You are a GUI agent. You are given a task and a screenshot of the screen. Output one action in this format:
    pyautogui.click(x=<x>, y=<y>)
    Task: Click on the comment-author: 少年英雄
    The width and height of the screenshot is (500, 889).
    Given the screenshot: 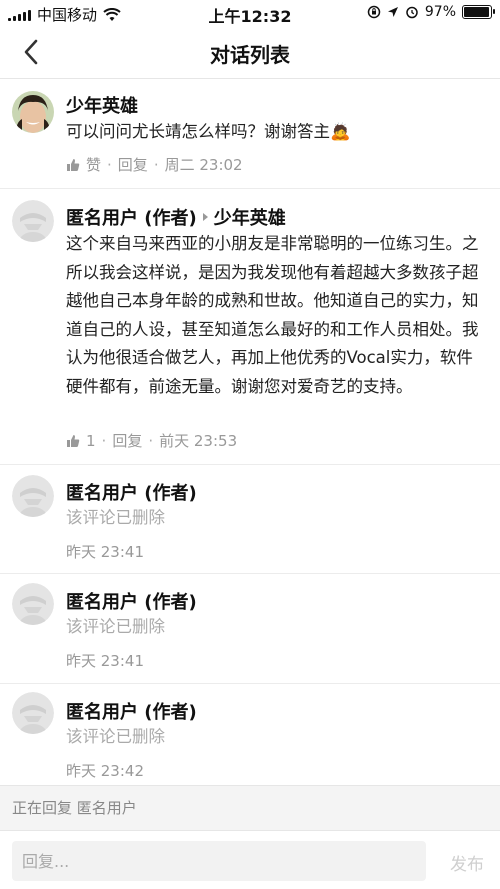 What is the action you would take?
    pyautogui.click(x=102, y=105)
    